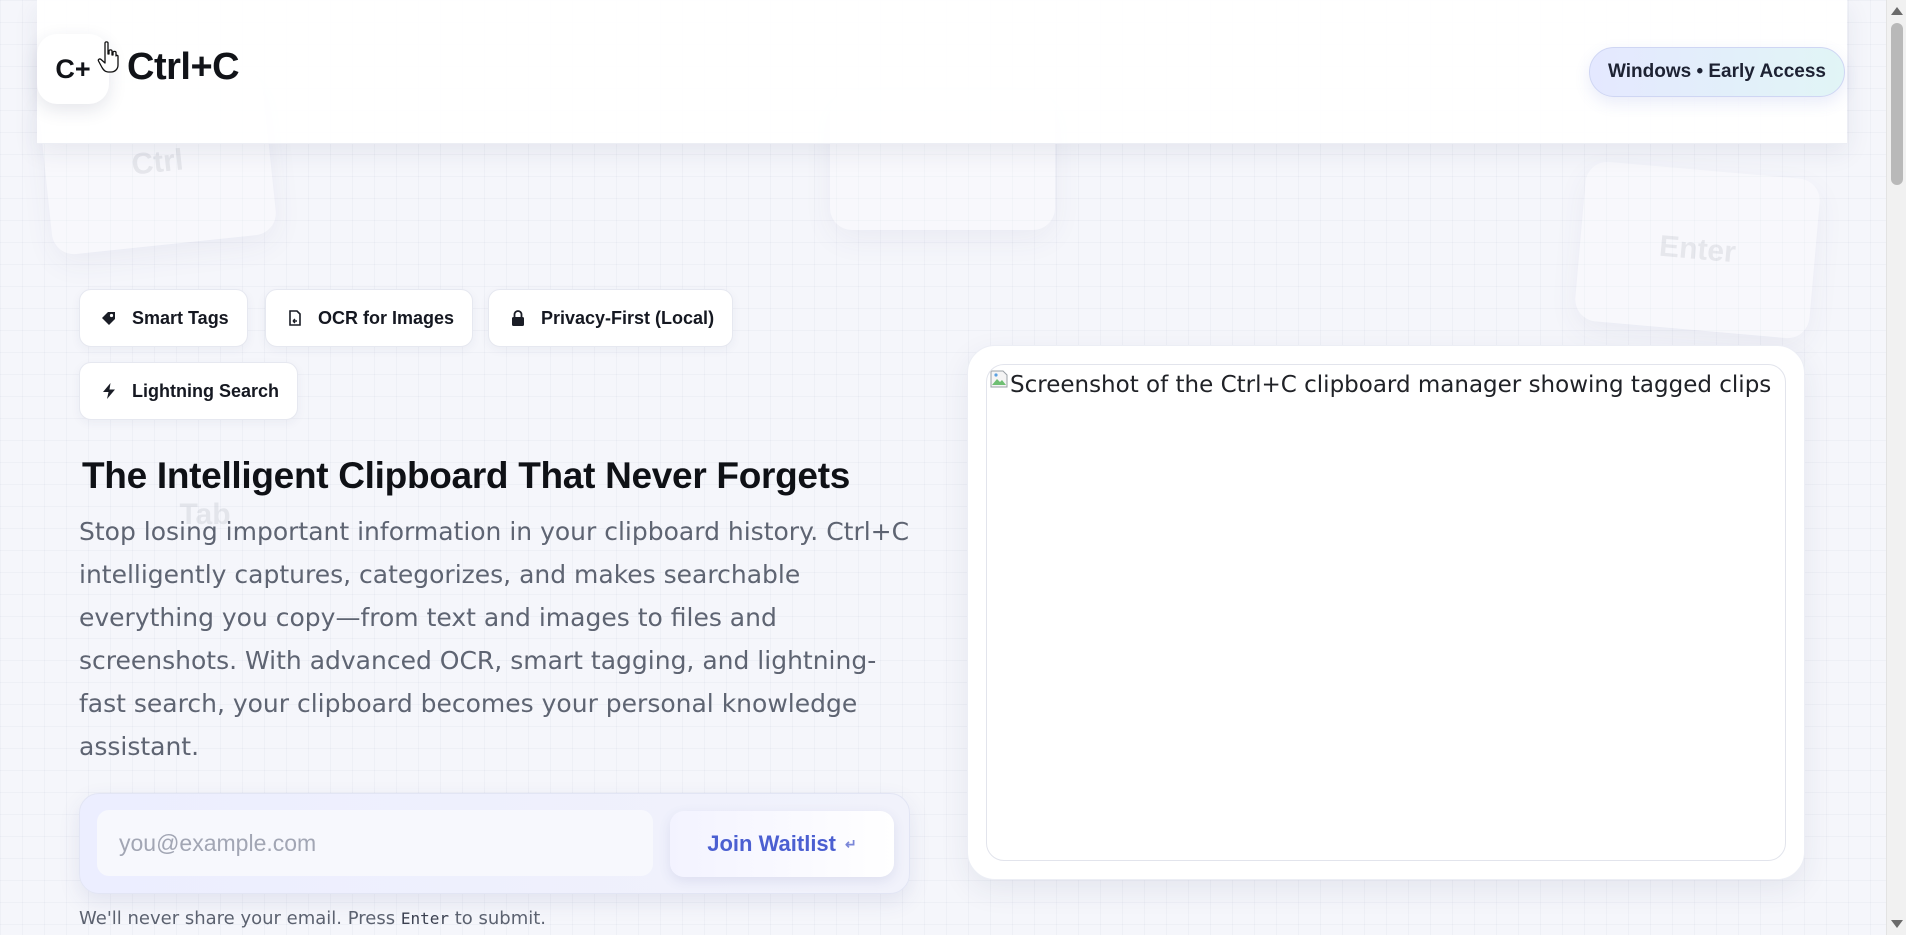  I want to click on logo-text: C+, so click(73, 68).